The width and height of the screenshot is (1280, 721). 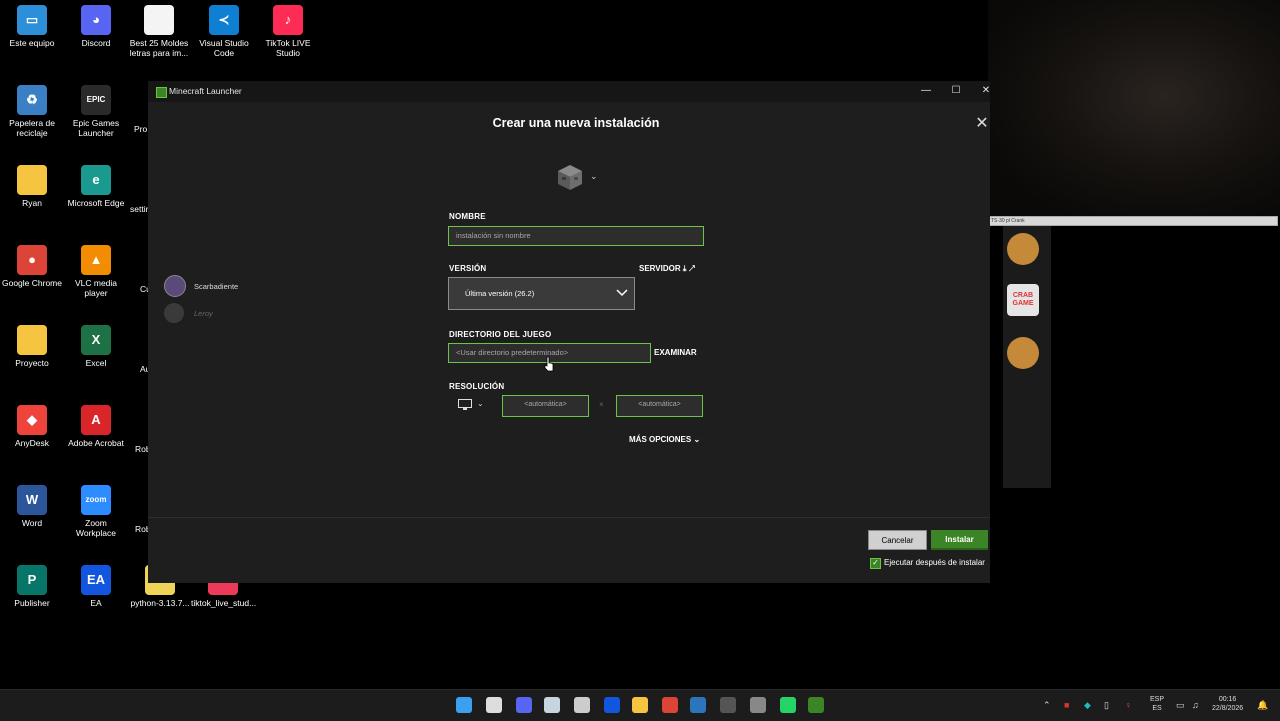 What do you see at coordinates (1157, 704) in the screenshot?
I see `language-indicator: ESP ES` at bounding box center [1157, 704].